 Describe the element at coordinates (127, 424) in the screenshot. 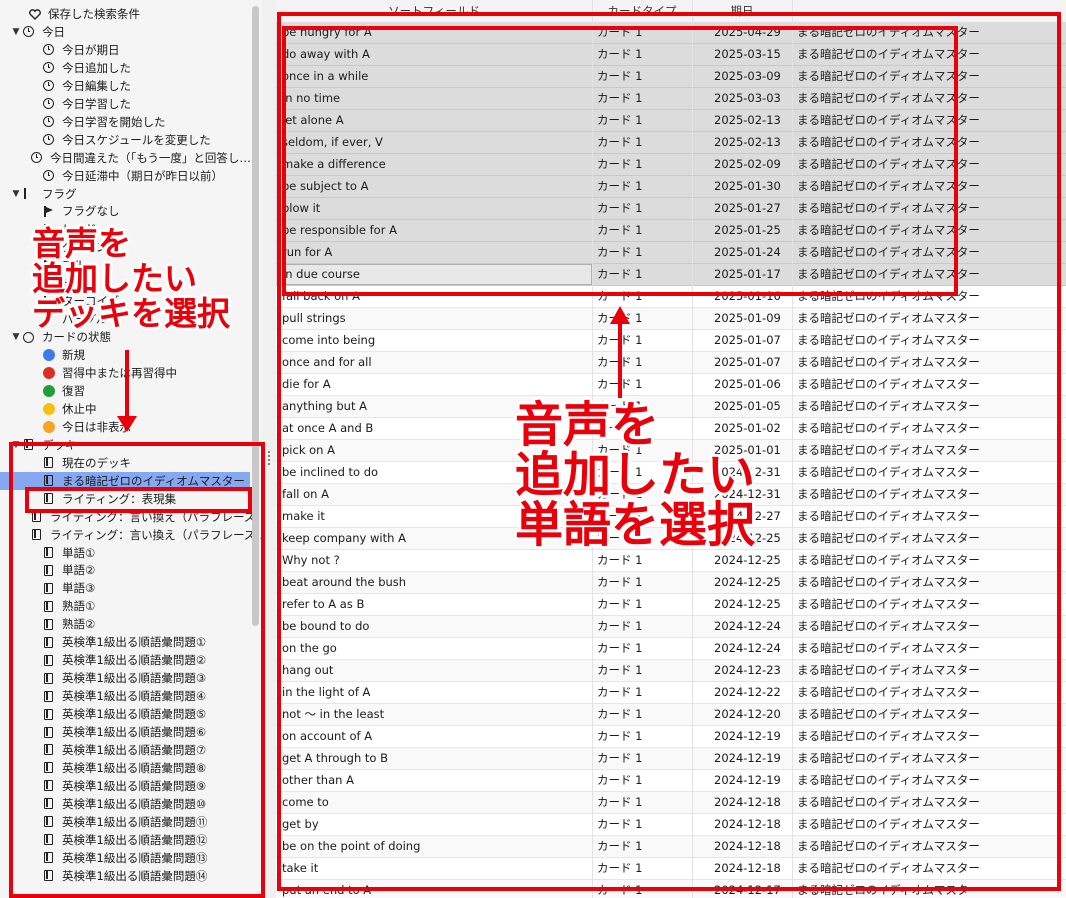

I see `deck-arrow-head` at that location.